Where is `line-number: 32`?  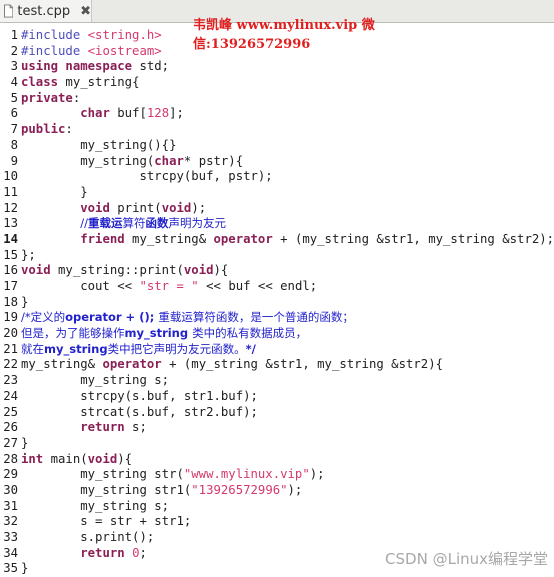 line-number: 32 is located at coordinates (10, 521).